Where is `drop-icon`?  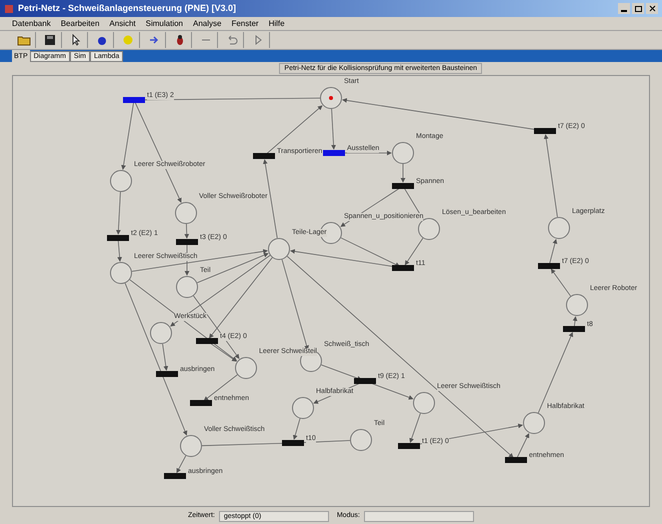
drop-icon is located at coordinates (102, 40).